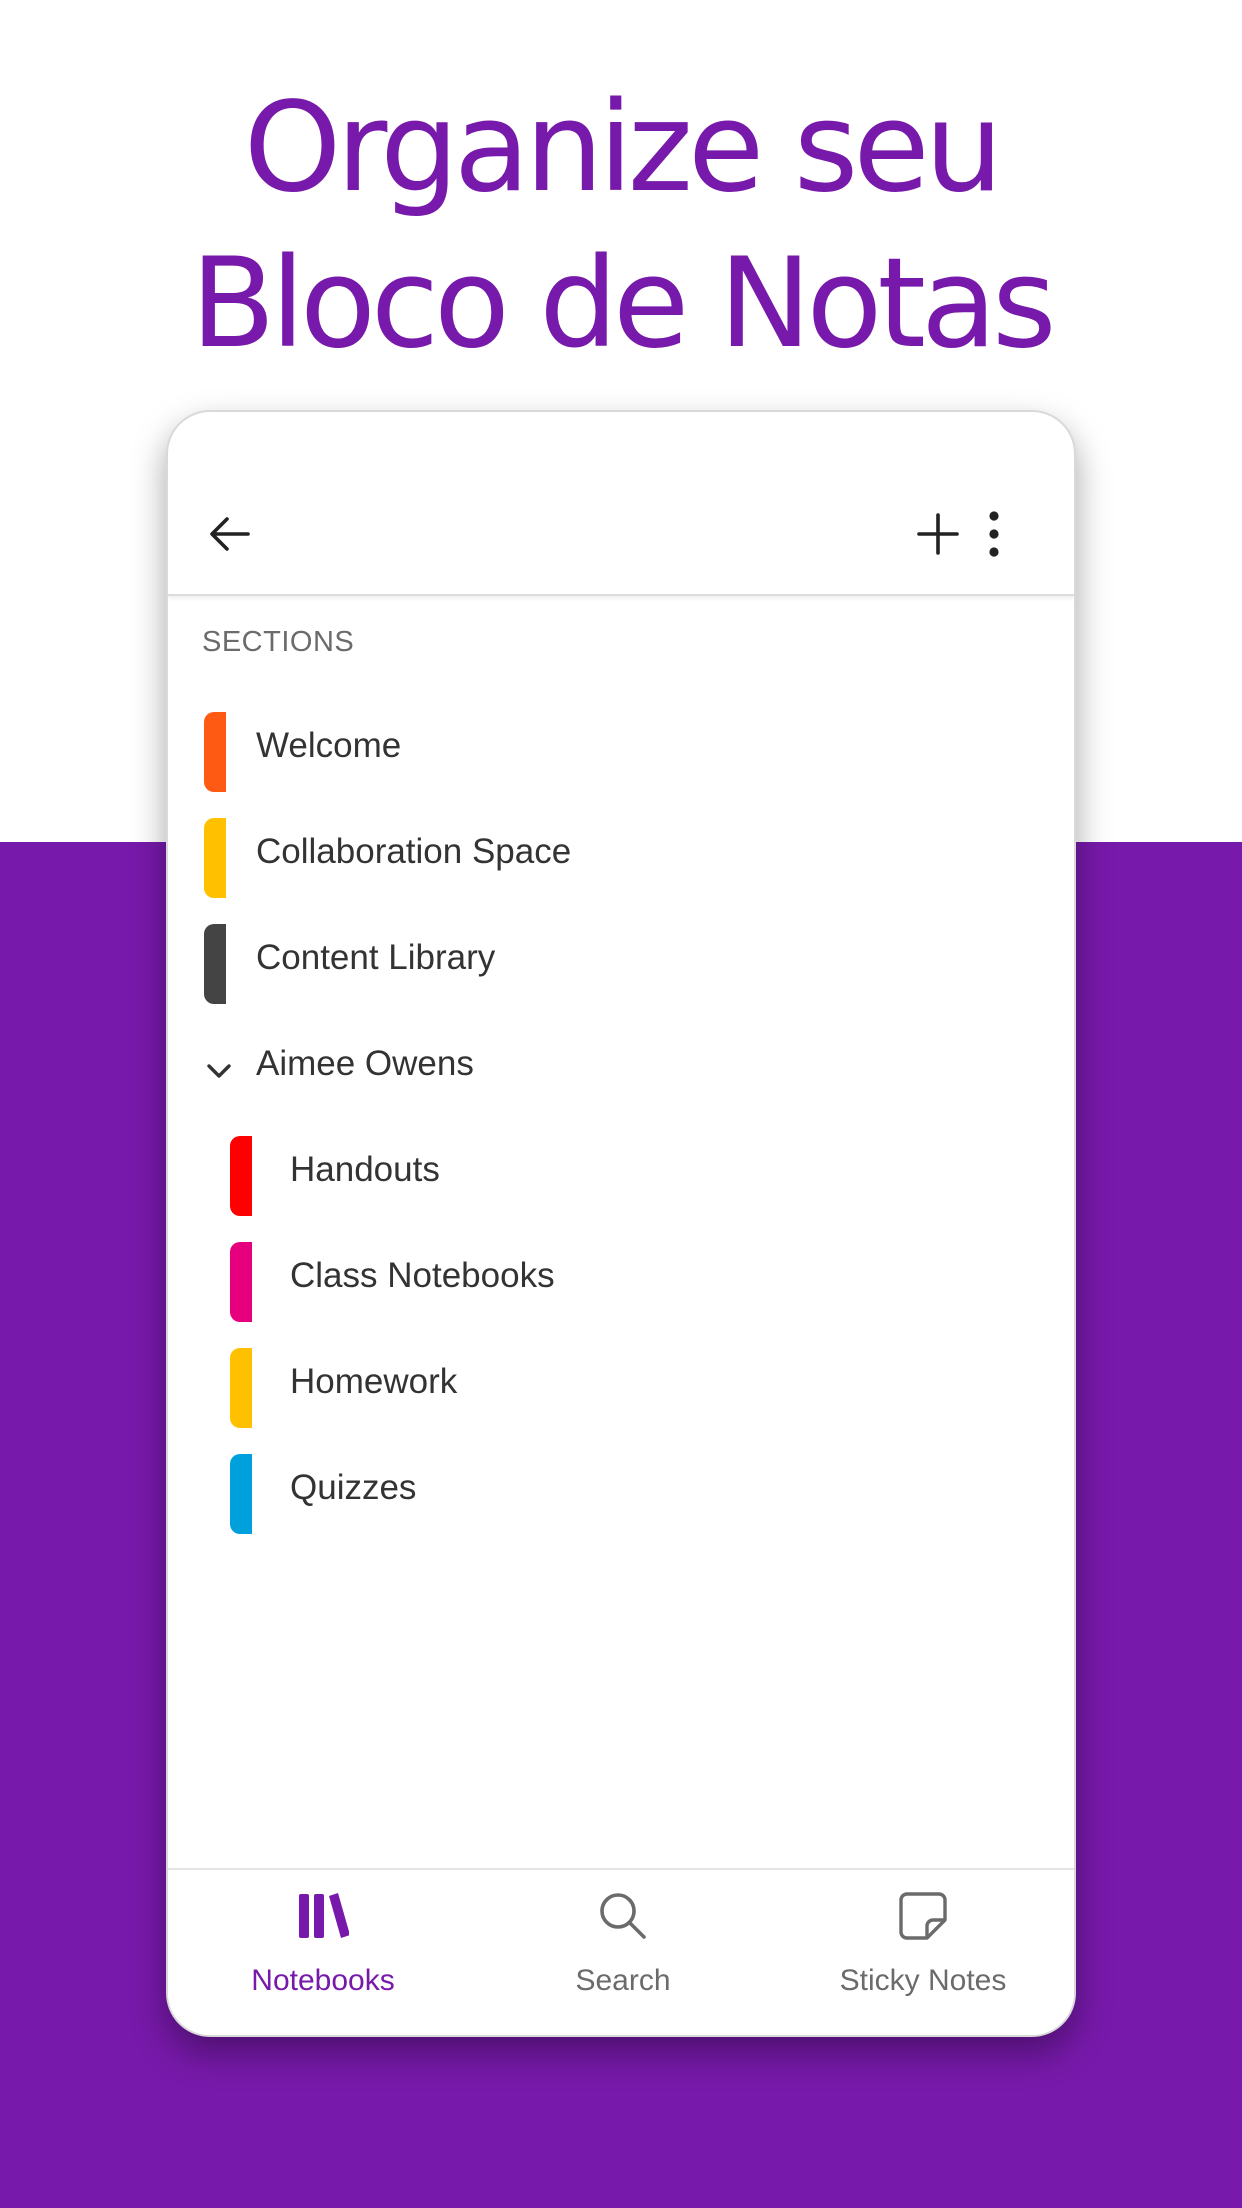 The height and width of the screenshot is (2208, 1242). What do you see at coordinates (938, 534) in the screenshot?
I see `plus-icon` at bounding box center [938, 534].